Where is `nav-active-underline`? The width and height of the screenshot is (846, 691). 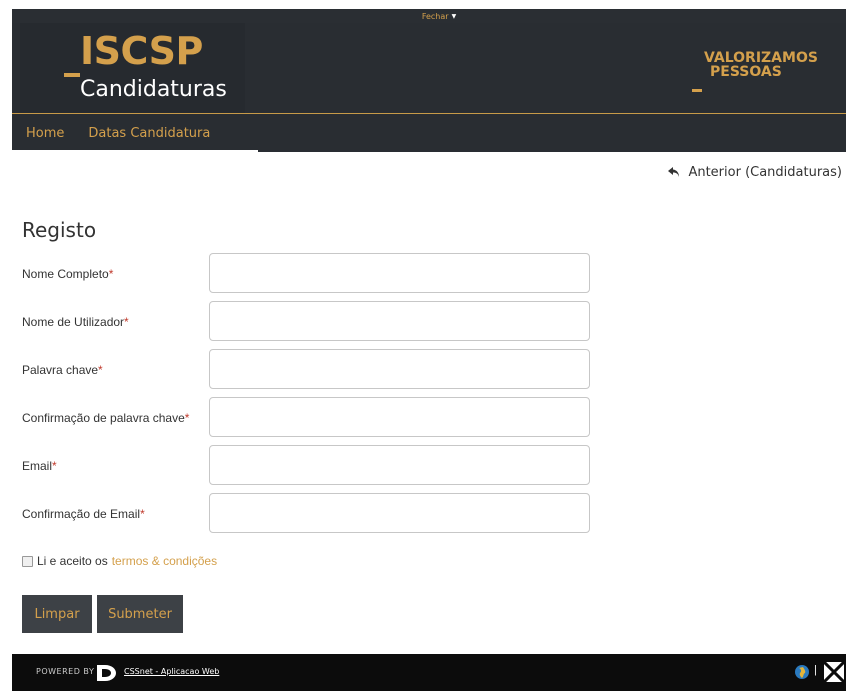 nav-active-underline is located at coordinates (135, 151).